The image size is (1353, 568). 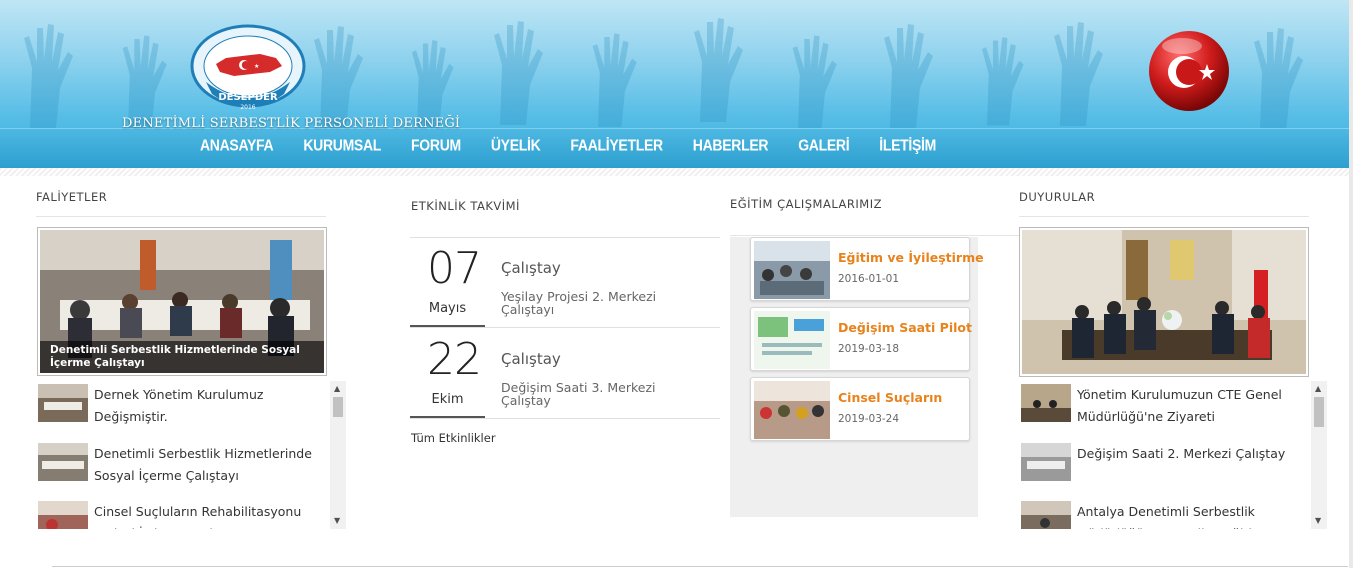 What do you see at coordinates (867, 269) in the screenshot?
I see `training-card: Eğitim ve İyileştirme 2016-01-01` at bounding box center [867, 269].